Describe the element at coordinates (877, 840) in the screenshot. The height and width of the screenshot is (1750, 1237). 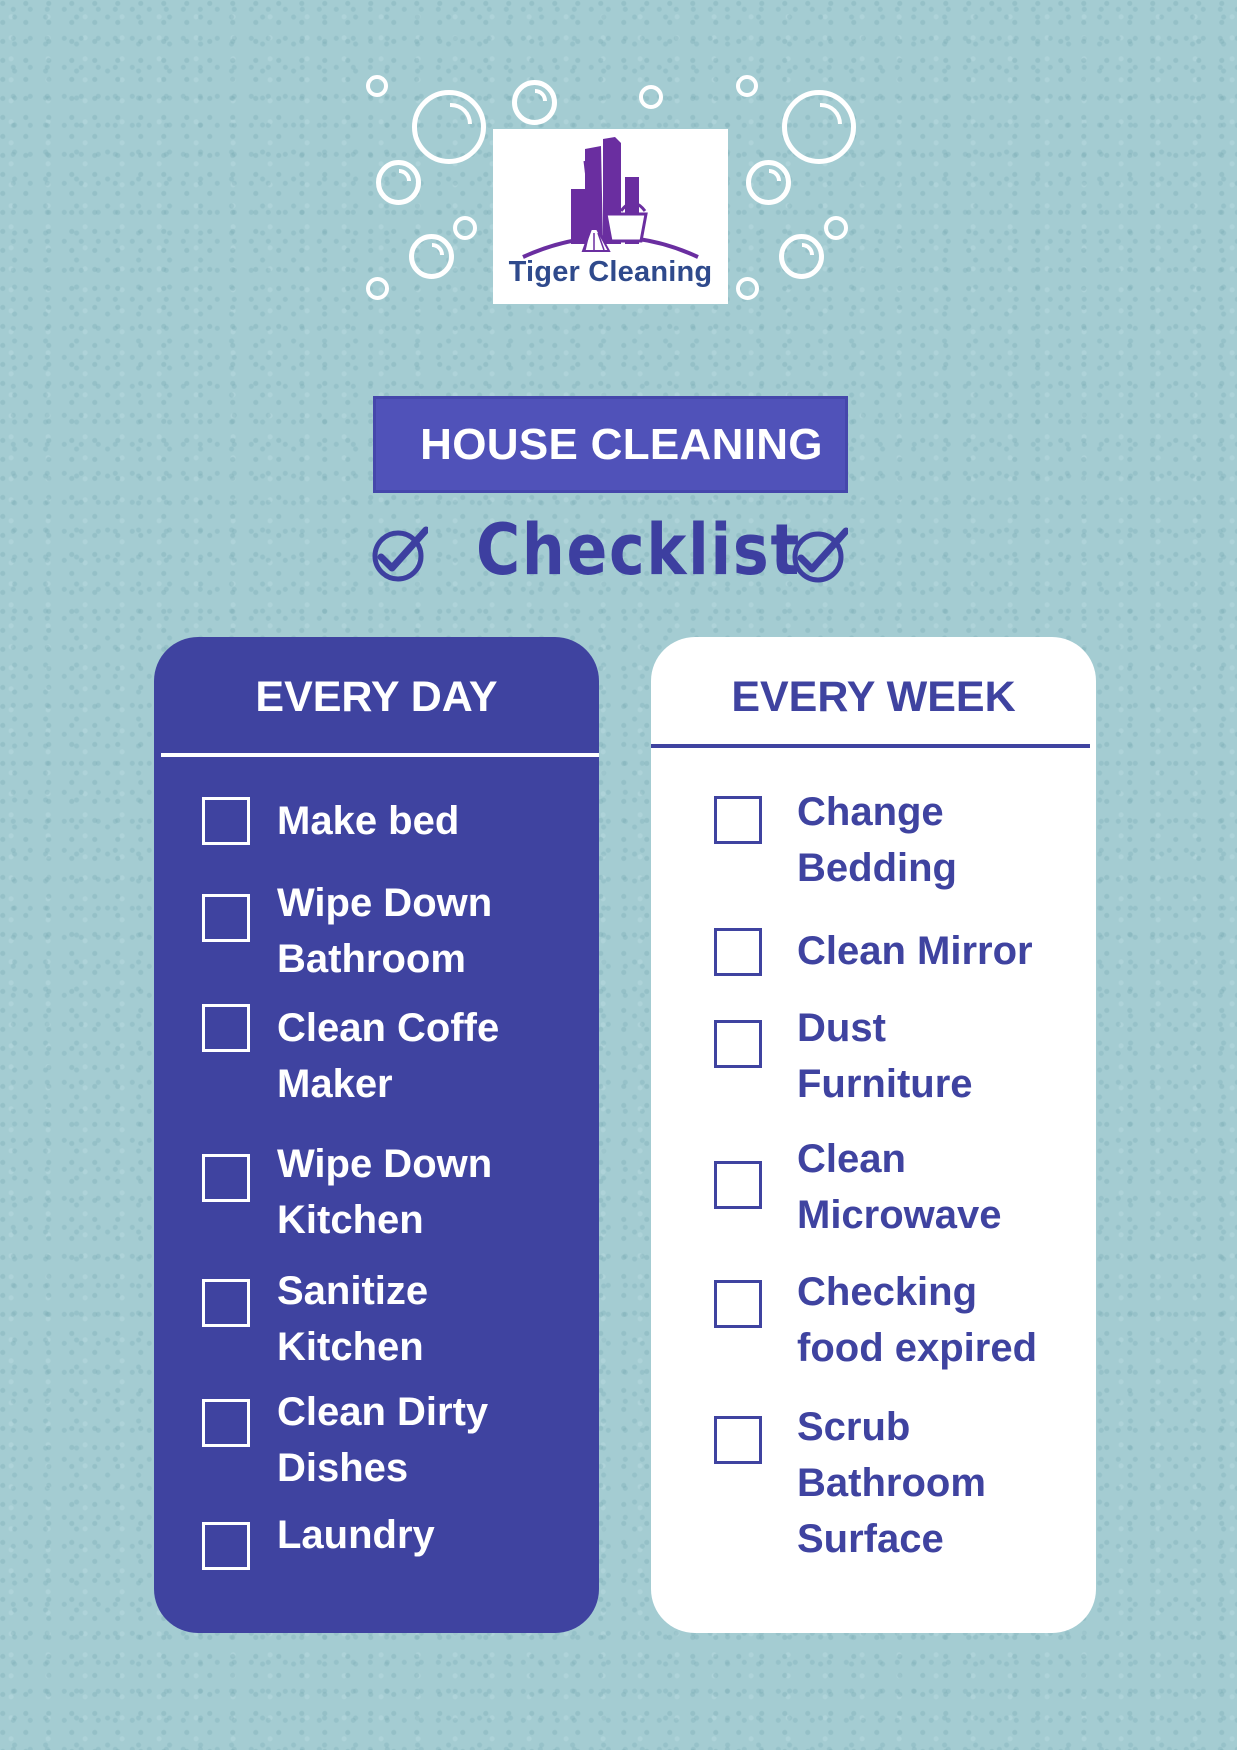
I see `item-label: Change Bedding` at that location.